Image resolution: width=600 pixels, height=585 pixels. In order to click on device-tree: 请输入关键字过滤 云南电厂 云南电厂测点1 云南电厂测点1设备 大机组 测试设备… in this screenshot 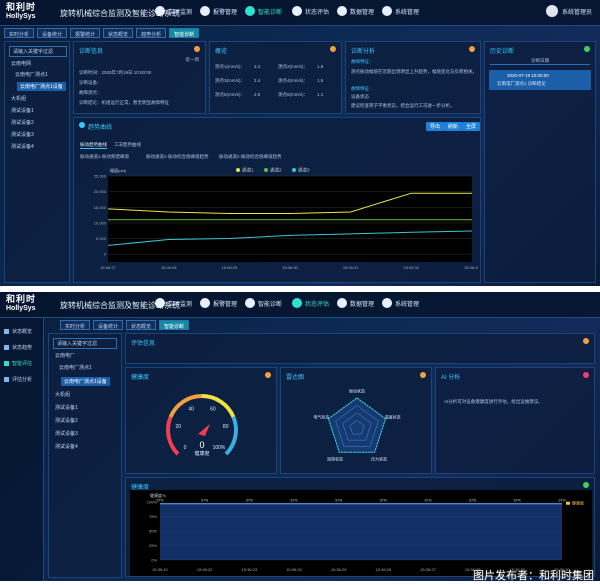, I will do `click(85, 455)`.